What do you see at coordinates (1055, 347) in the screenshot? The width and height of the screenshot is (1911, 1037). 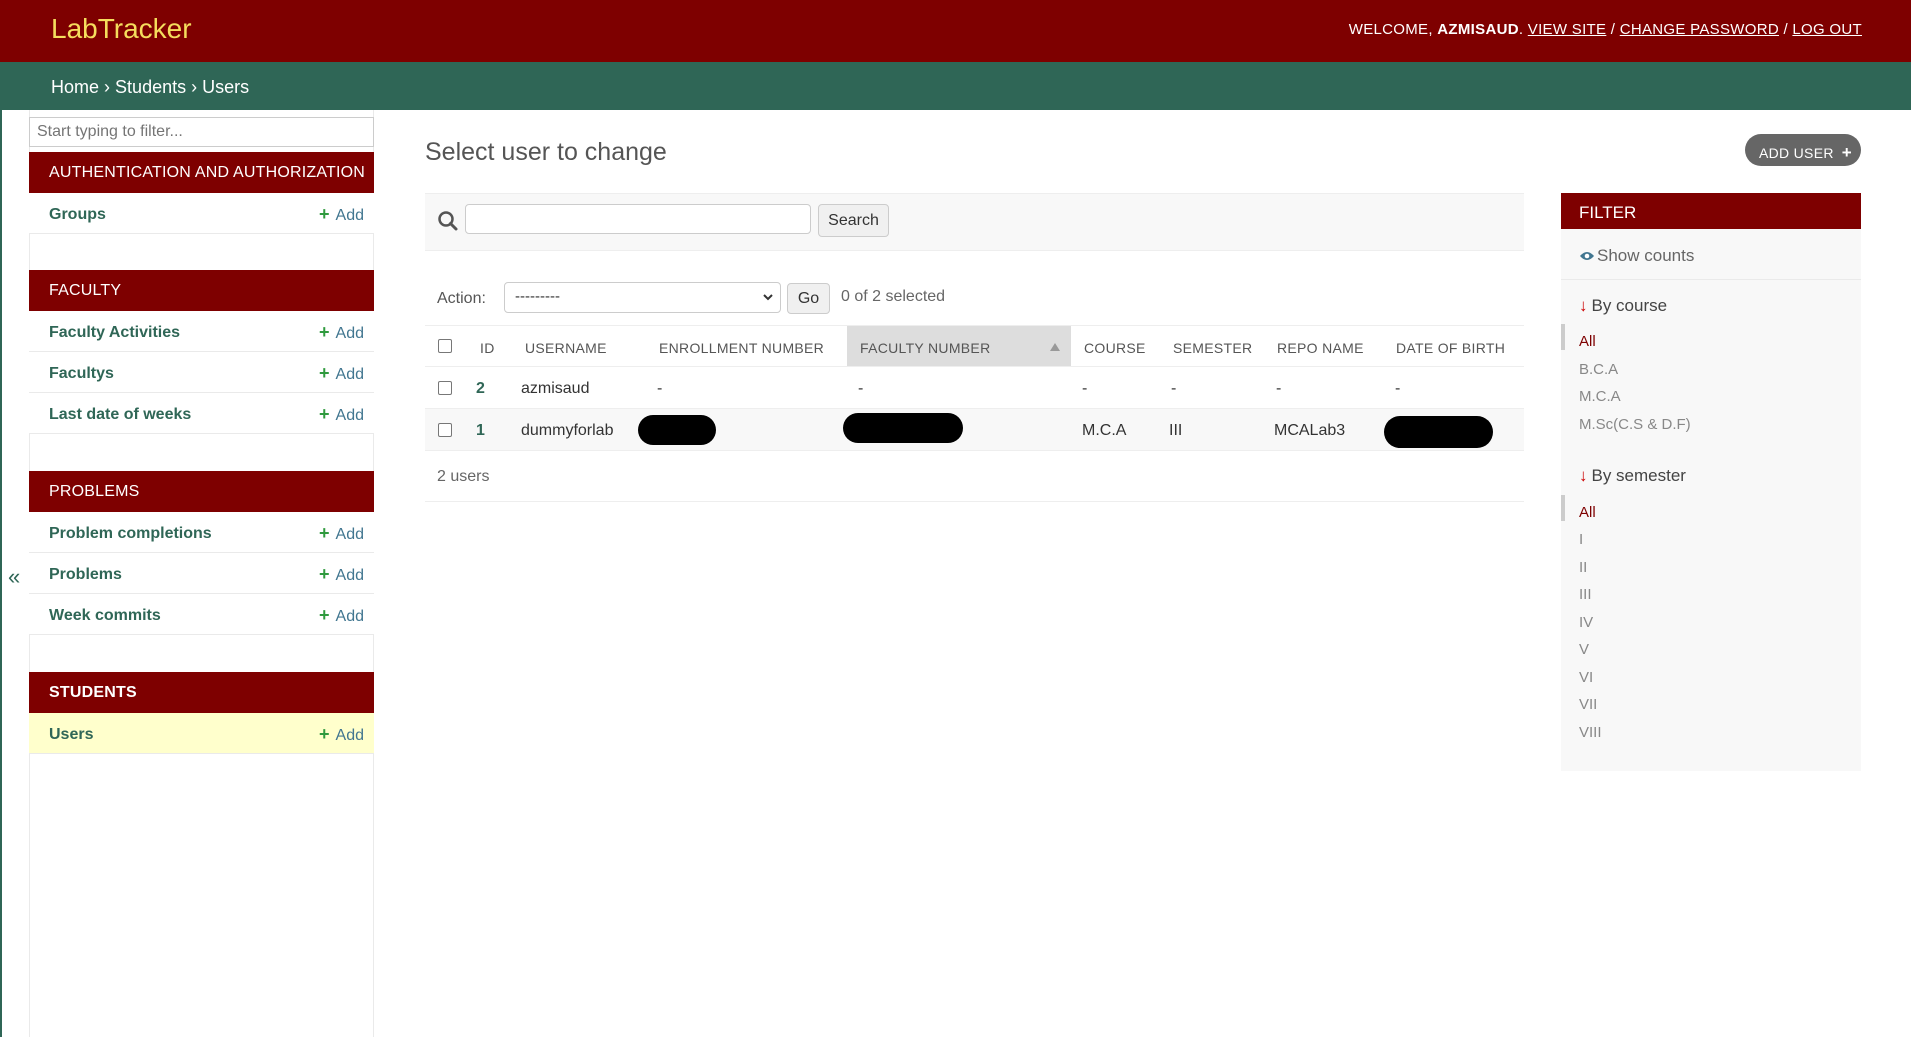 I see `sort-ascending-icon` at bounding box center [1055, 347].